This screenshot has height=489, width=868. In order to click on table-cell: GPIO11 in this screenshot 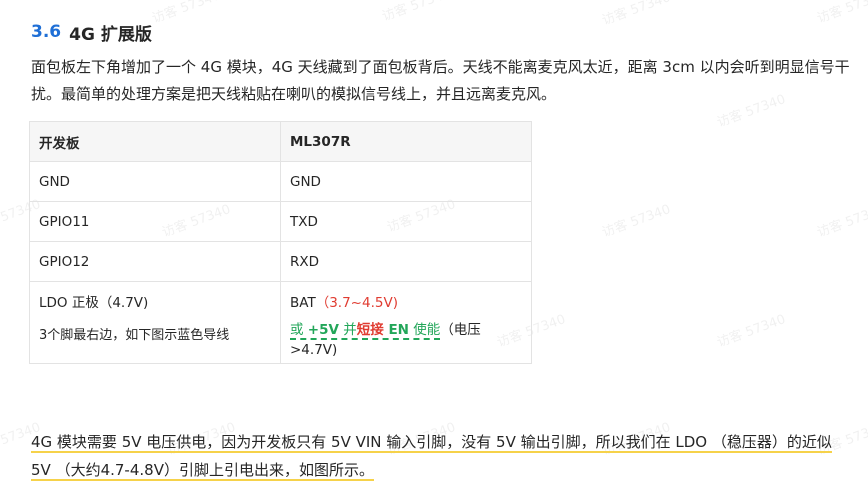, I will do `click(155, 221)`.